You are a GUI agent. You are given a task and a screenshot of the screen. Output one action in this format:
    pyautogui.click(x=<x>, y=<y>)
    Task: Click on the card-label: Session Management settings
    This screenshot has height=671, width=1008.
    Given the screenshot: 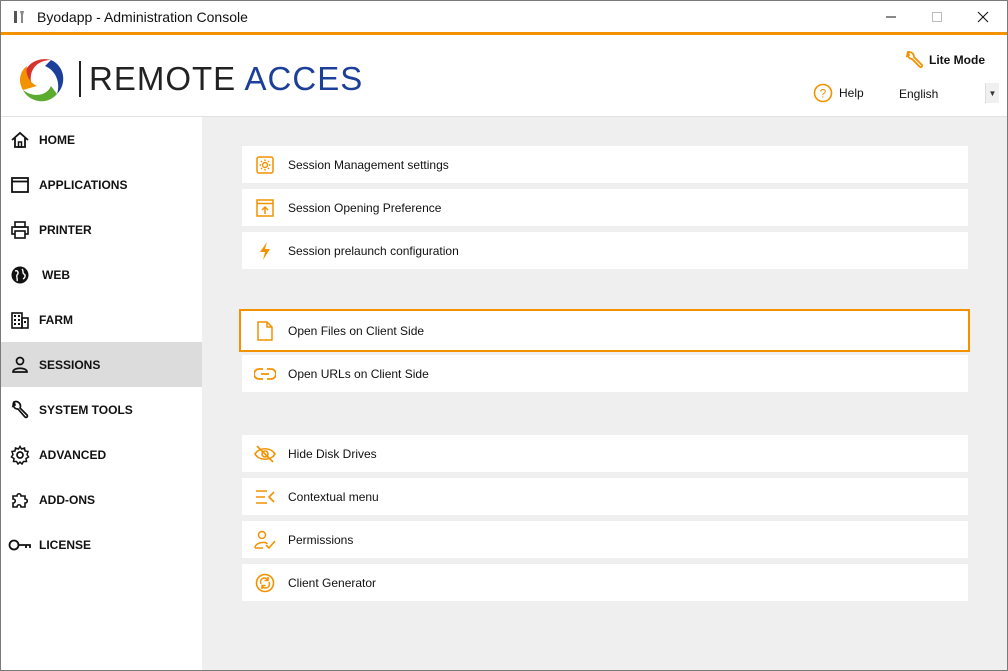 What is the action you would take?
    pyautogui.click(x=368, y=164)
    